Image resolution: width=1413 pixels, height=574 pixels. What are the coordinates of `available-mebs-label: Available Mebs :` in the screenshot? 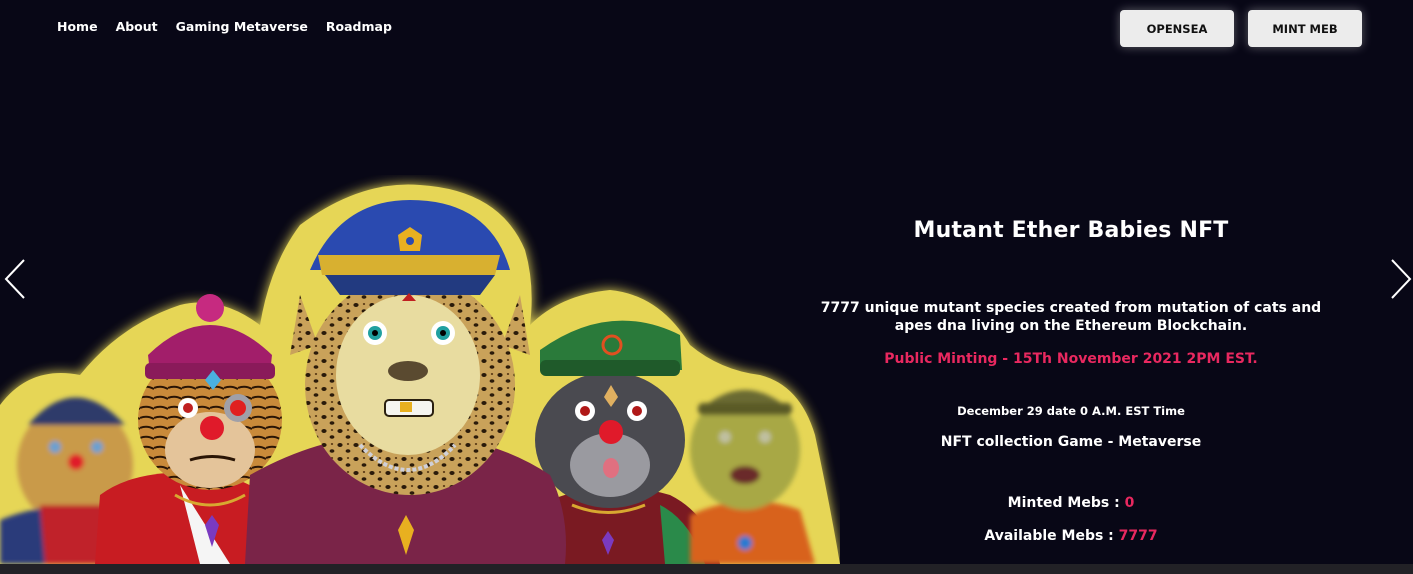 It's located at (1051, 536).